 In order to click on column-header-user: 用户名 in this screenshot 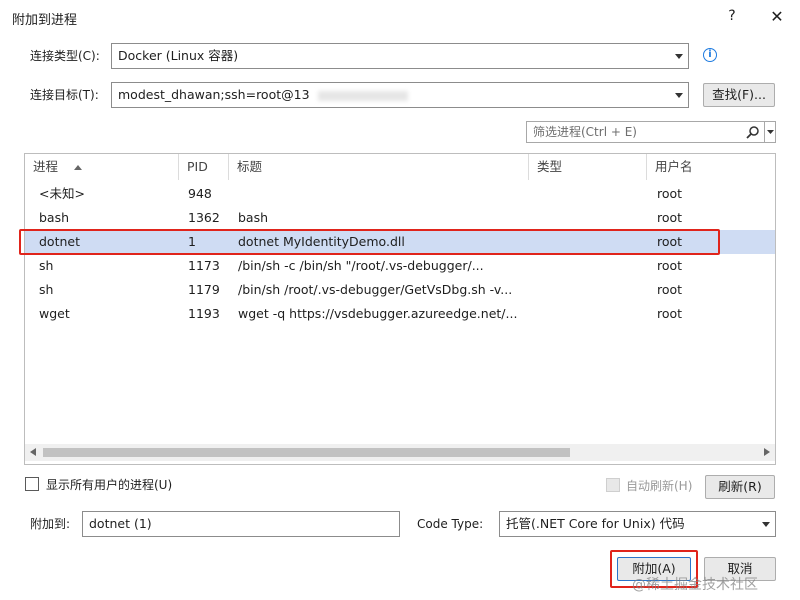, I will do `click(711, 167)`.